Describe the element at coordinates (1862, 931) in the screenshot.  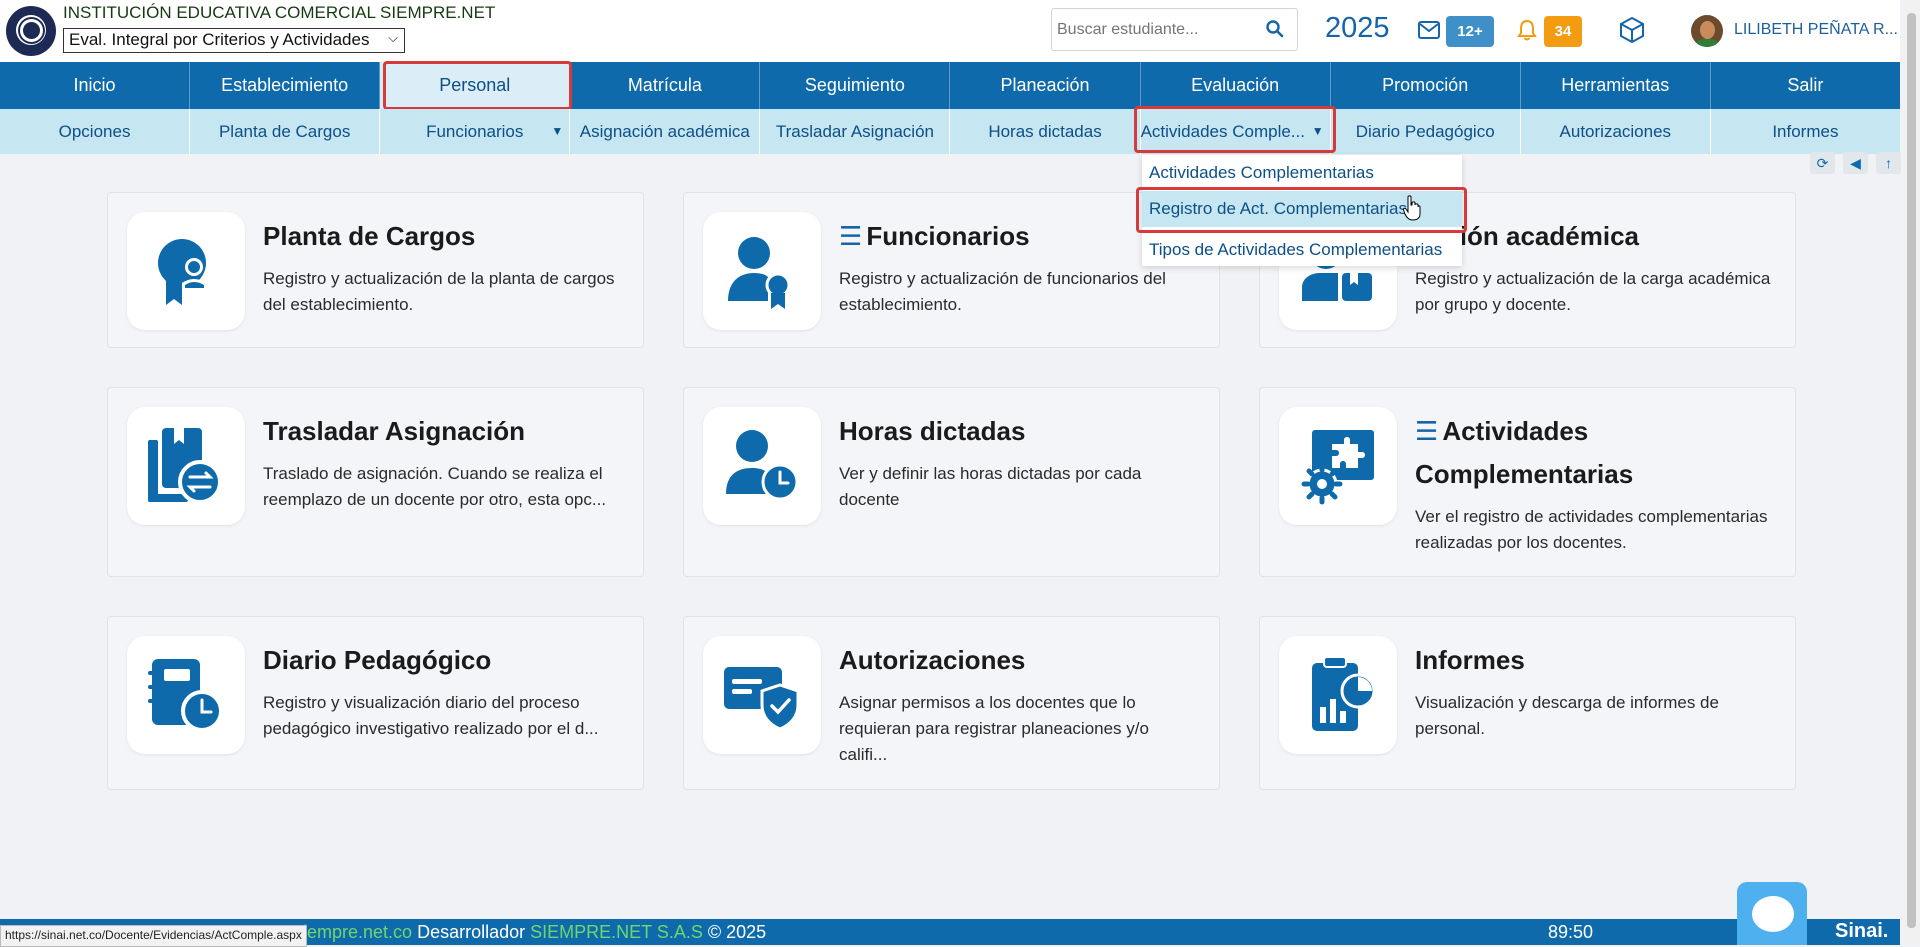
I see `brand-logo: Sinai.` at that location.